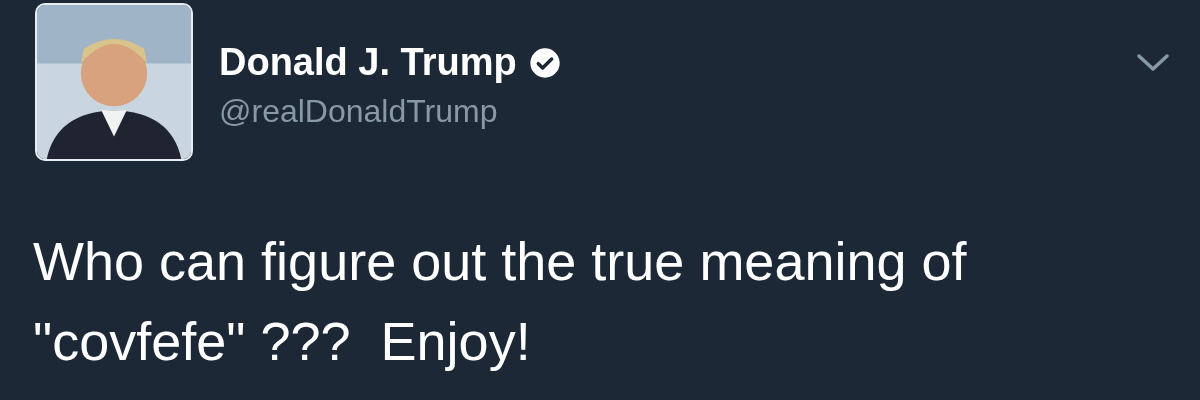  Describe the element at coordinates (1153, 63) in the screenshot. I see `chevron-down-icon` at that location.